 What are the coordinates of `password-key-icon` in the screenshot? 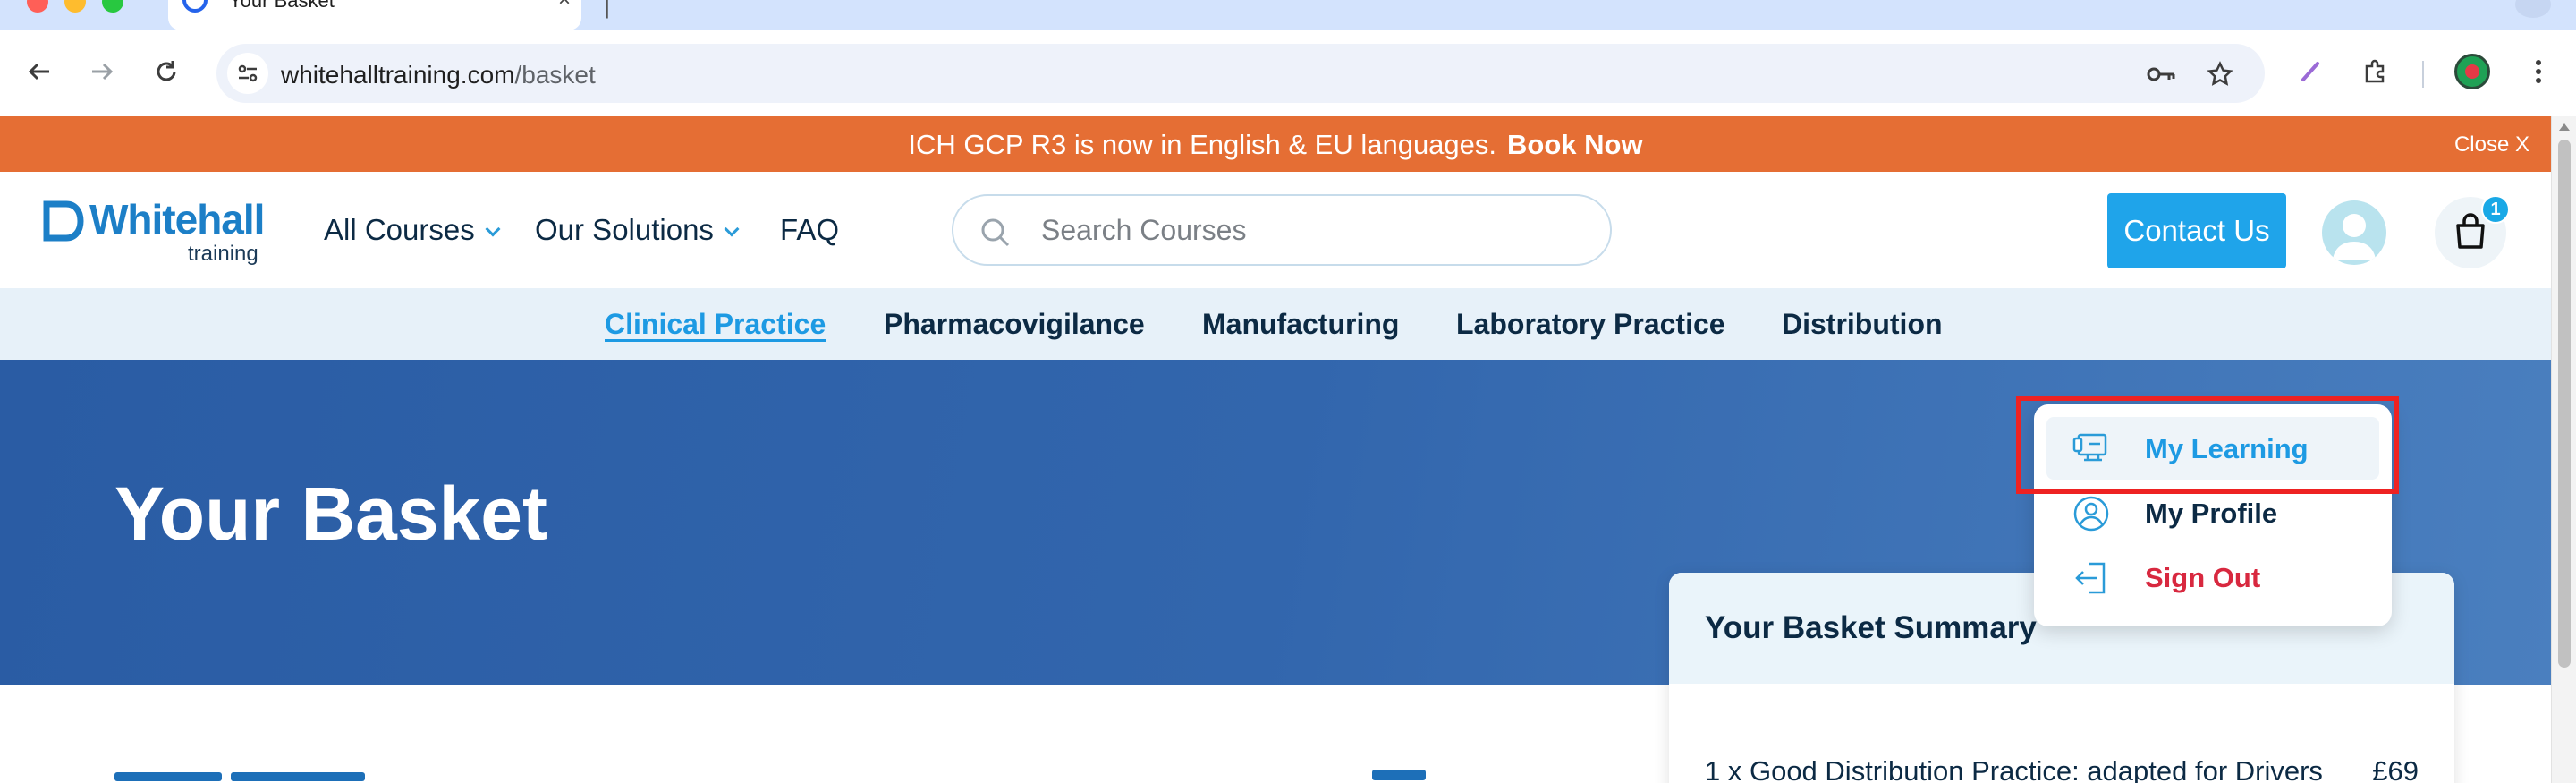 It's located at (2161, 74).